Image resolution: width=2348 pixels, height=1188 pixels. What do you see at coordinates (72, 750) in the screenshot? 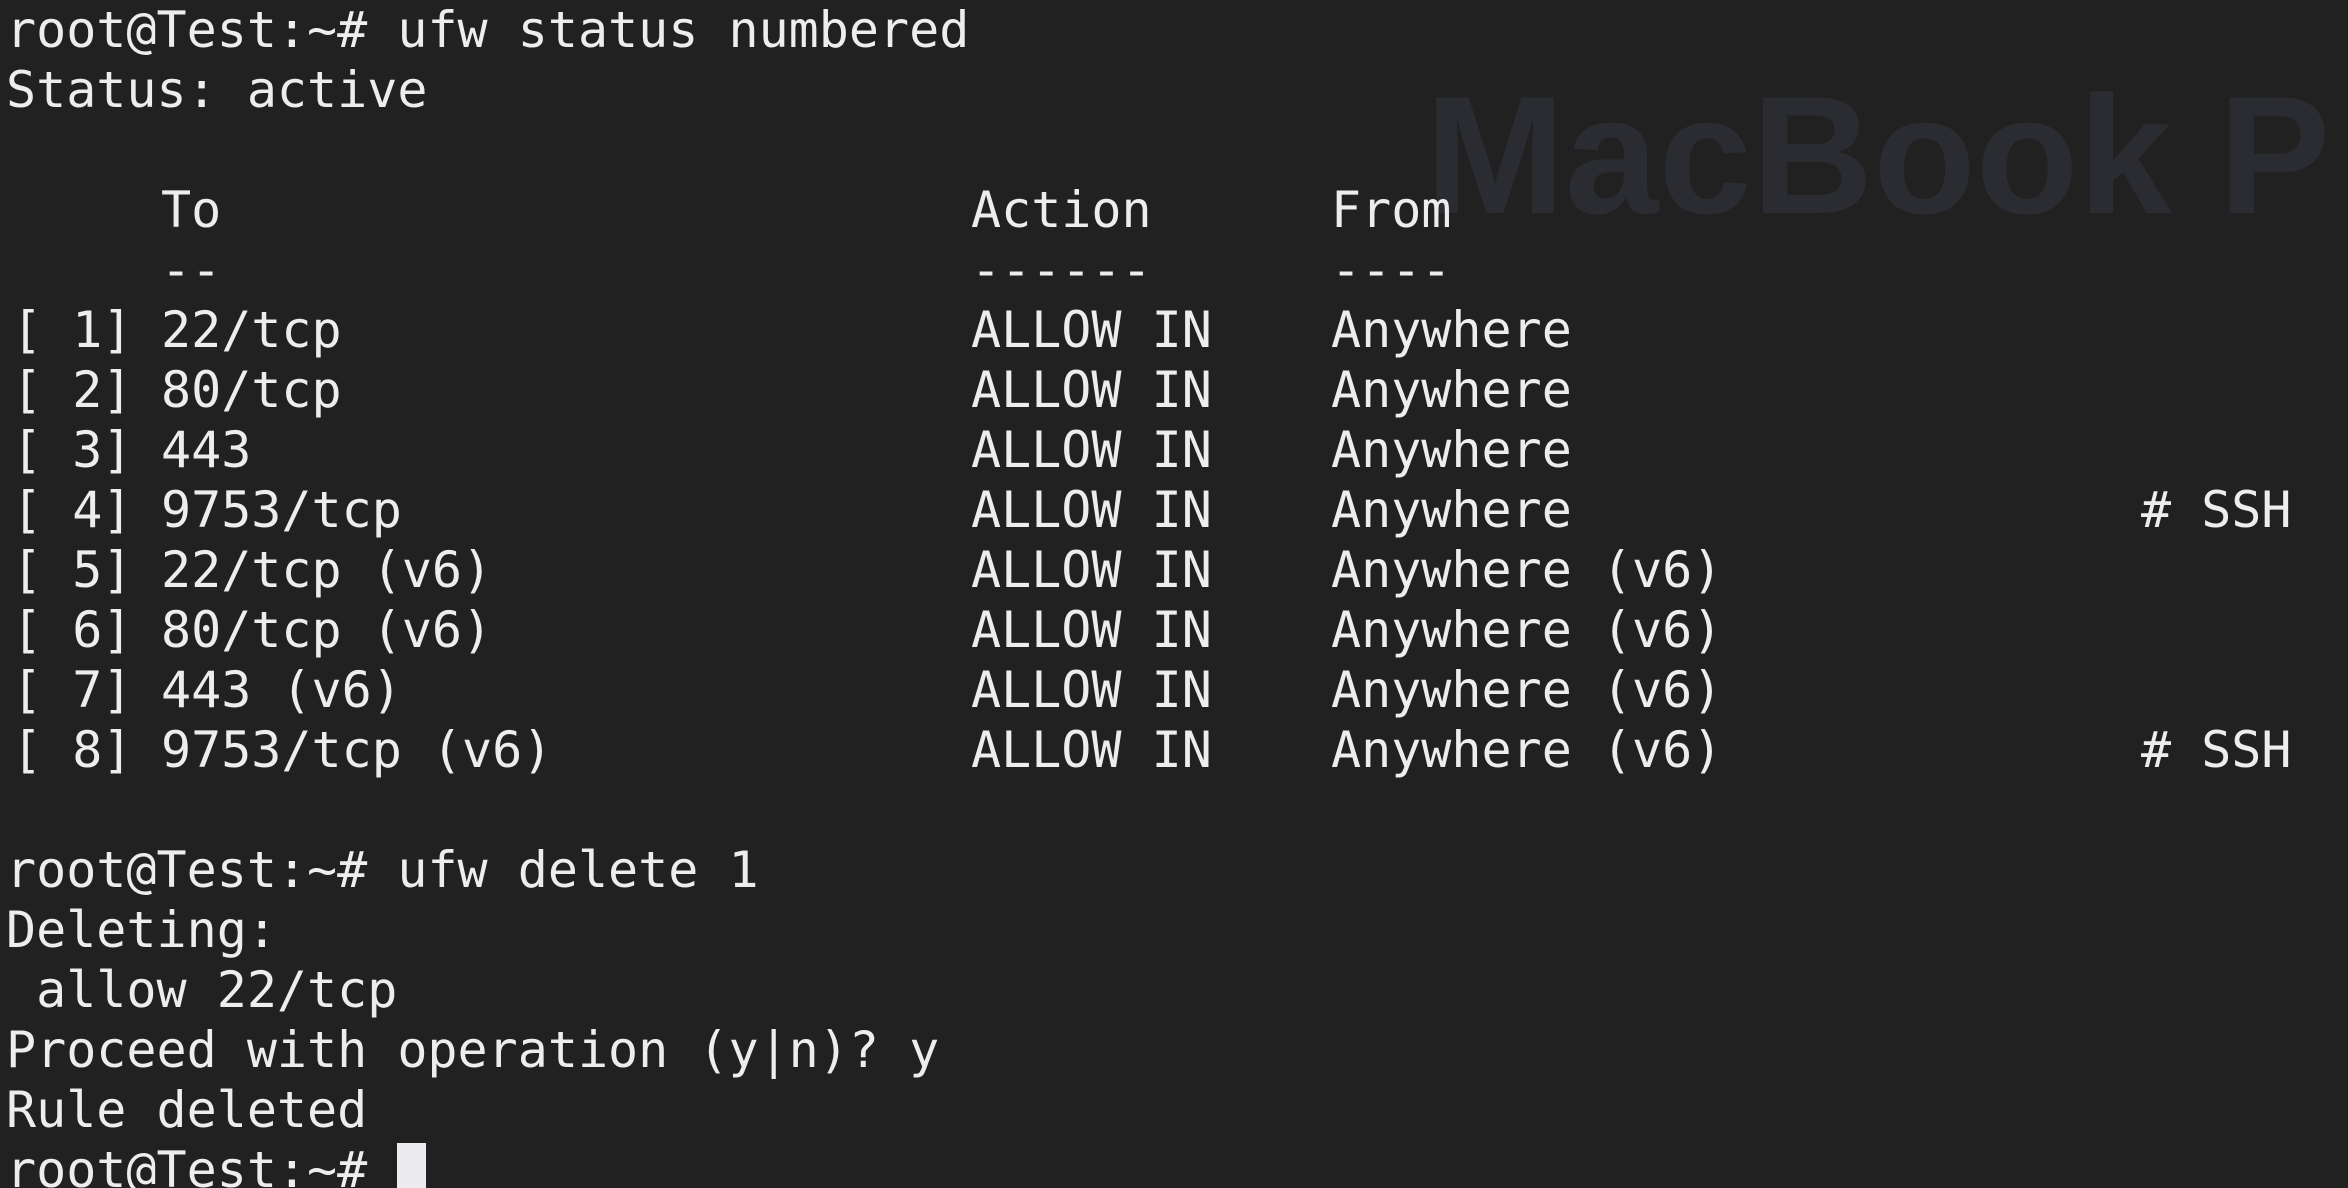
I see `rule-number: [ 8]` at bounding box center [72, 750].